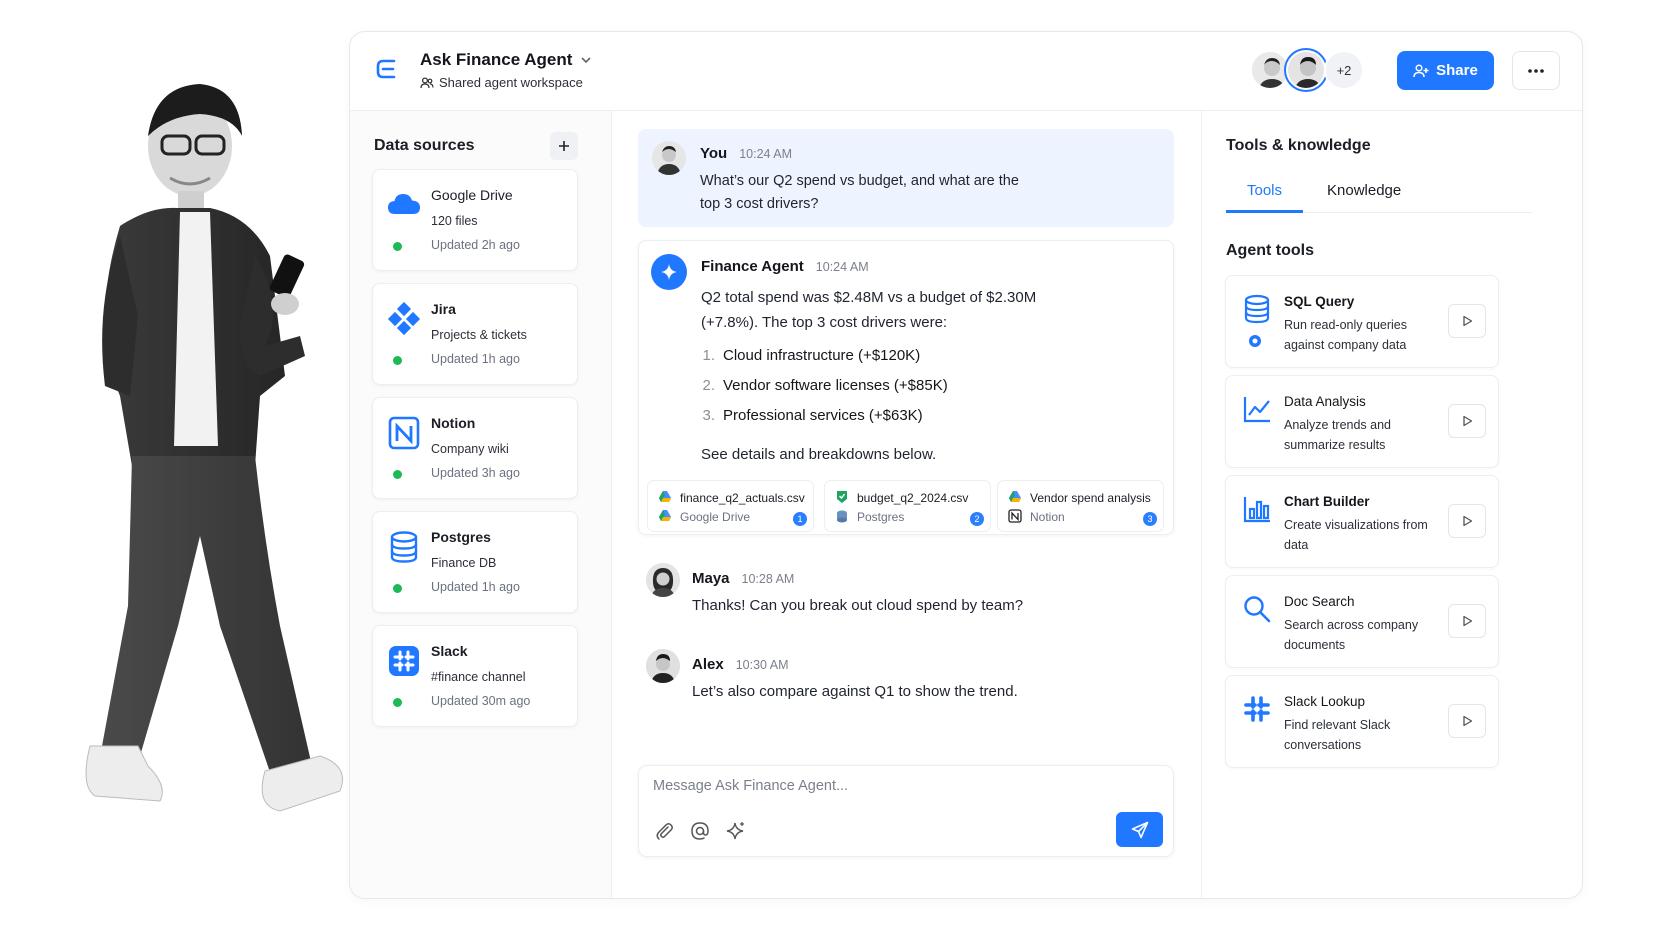  I want to click on data-sources-title: Data sources, so click(424, 145).